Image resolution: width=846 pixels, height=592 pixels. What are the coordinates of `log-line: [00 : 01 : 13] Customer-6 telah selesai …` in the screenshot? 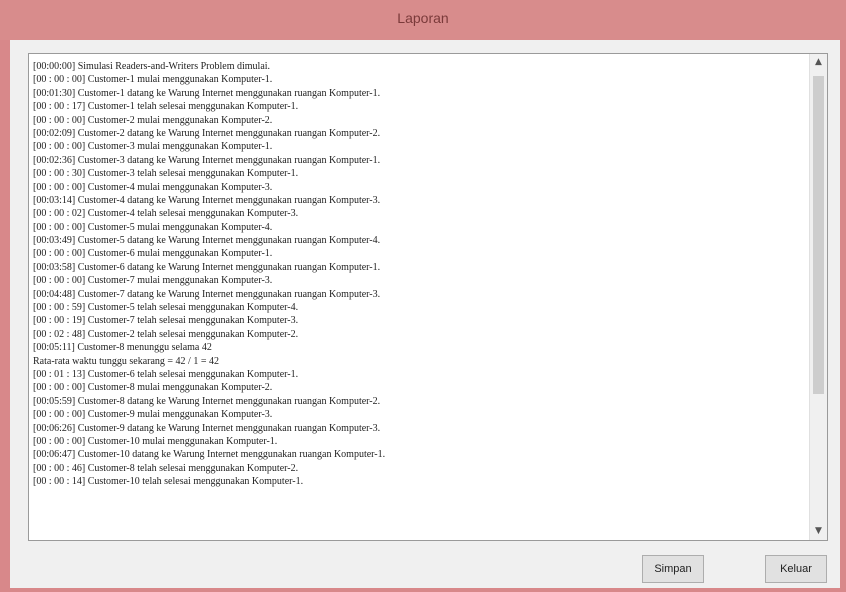 It's located at (166, 374).